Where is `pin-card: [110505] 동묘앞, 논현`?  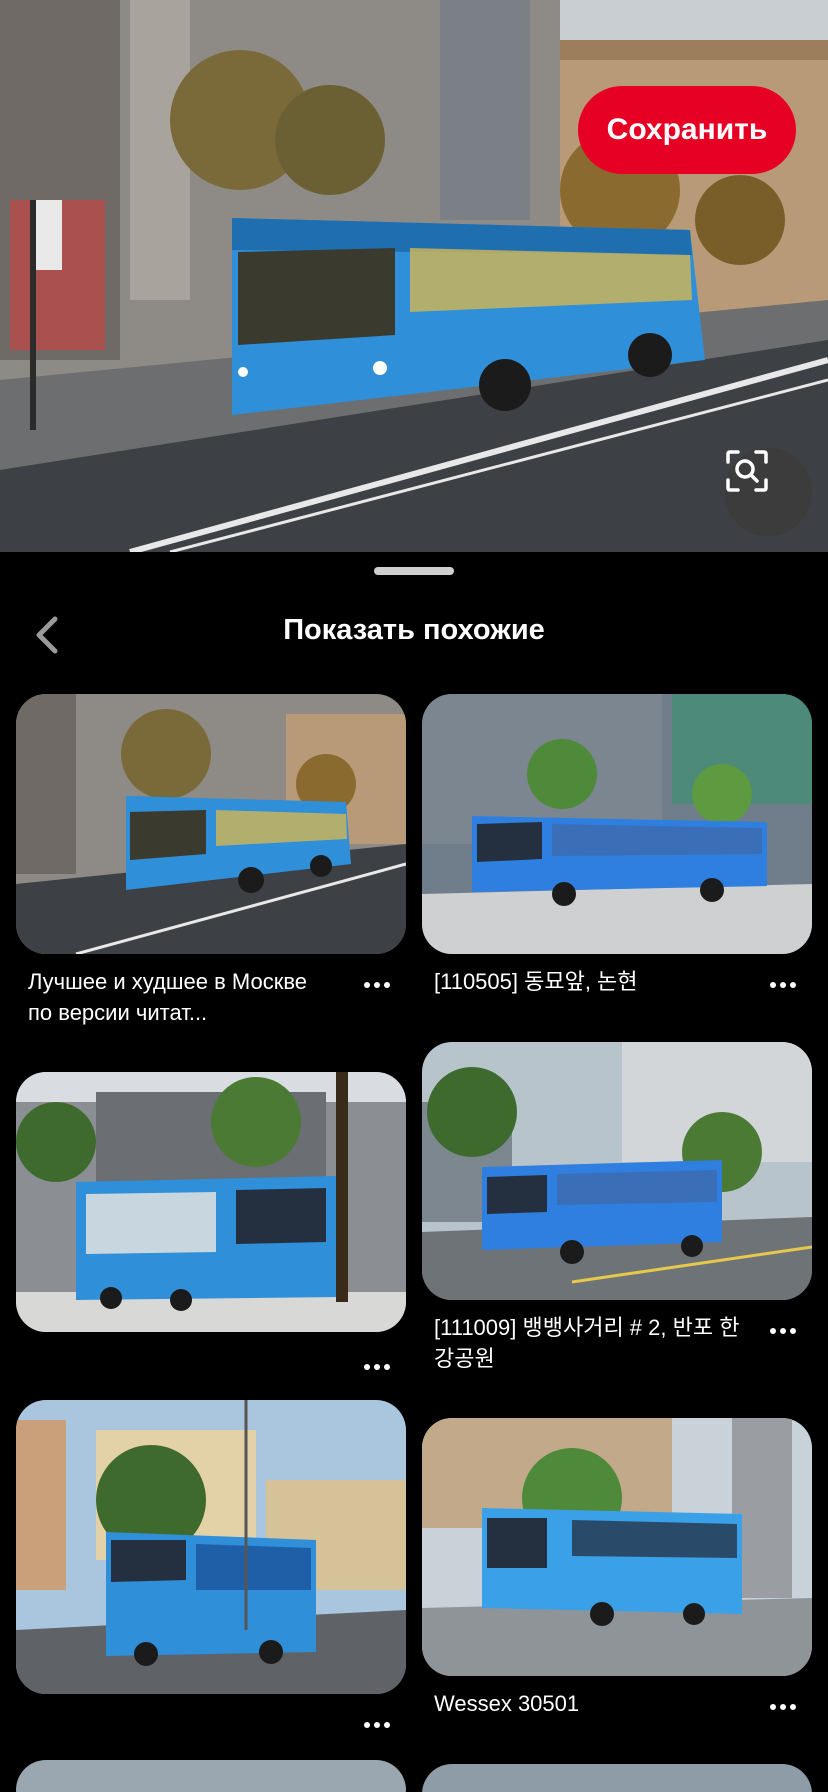 pin-card: [110505] 동묘앞, 논현 is located at coordinates (617, 845).